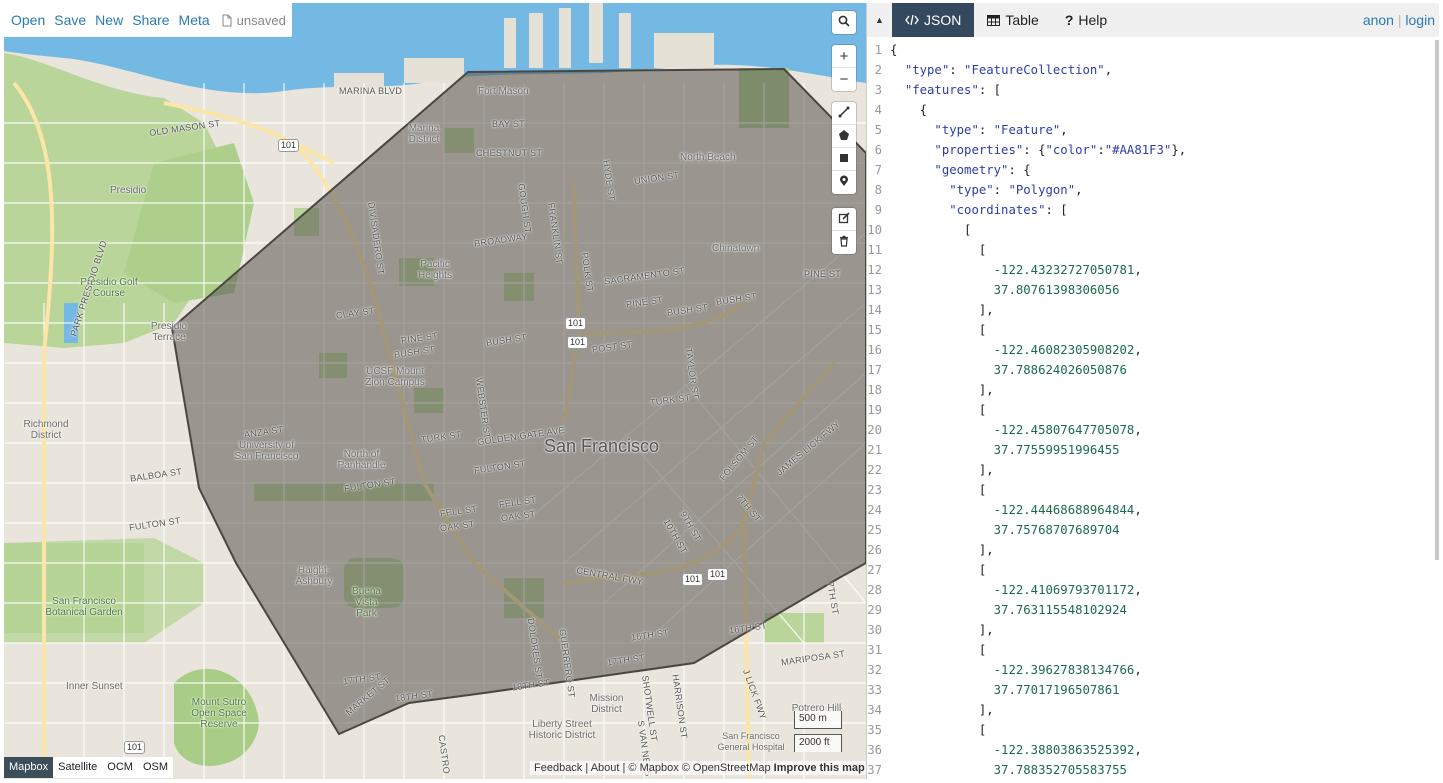 This screenshot has width=1443, height=783. What do you see at coordinates (1153, 710) in the screenshot?
I see `code-line: 34 ],` at bounding box center [1153, 710].